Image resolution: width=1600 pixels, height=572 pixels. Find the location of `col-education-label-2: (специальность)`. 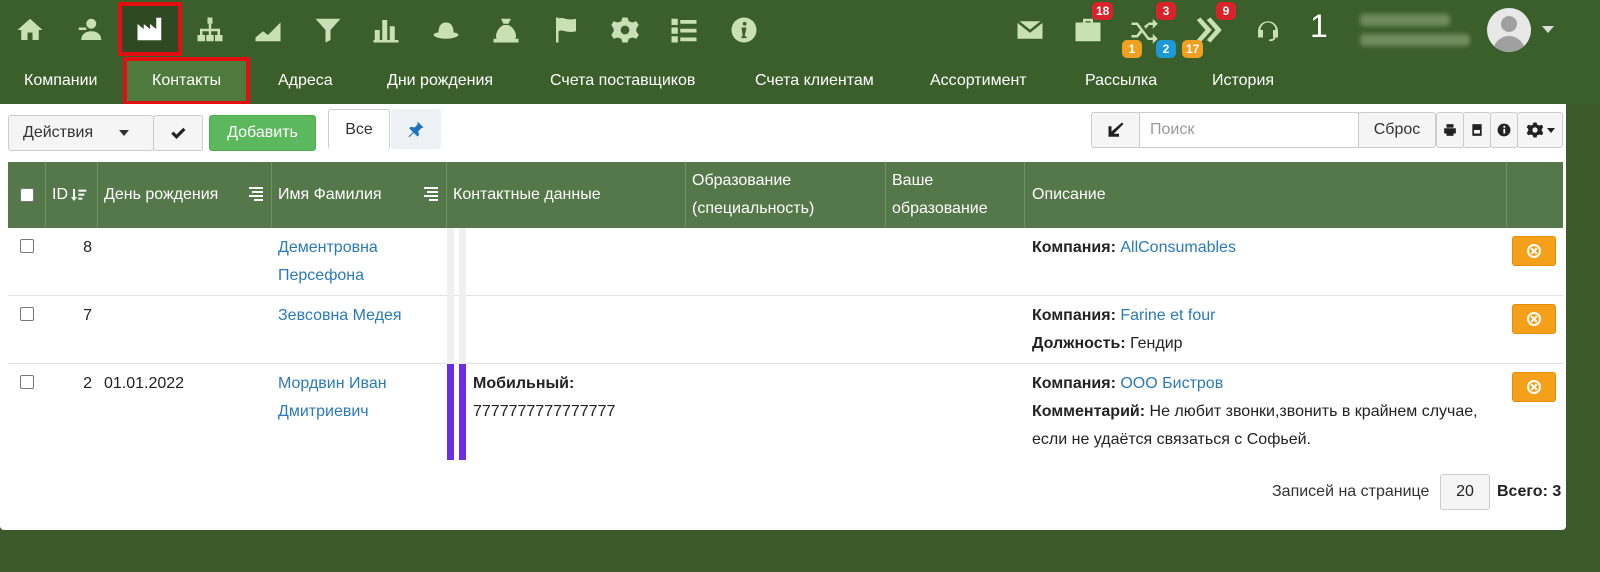

col-education-label-2: (специальность) is located at coordinates (753, 208).